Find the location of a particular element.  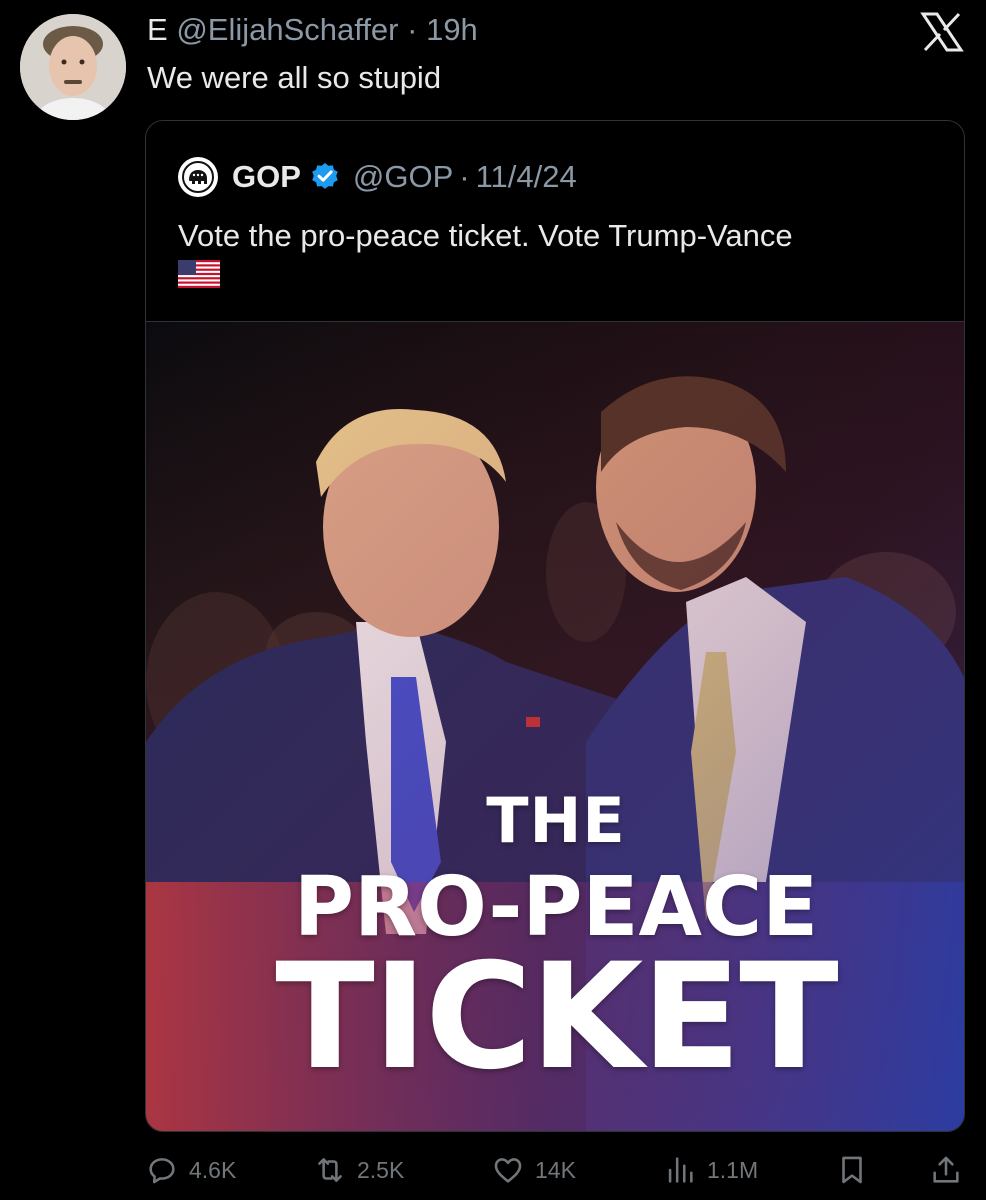

author-line: E @ElijahSchaffer · 19h is located at coordinates (312, 30).